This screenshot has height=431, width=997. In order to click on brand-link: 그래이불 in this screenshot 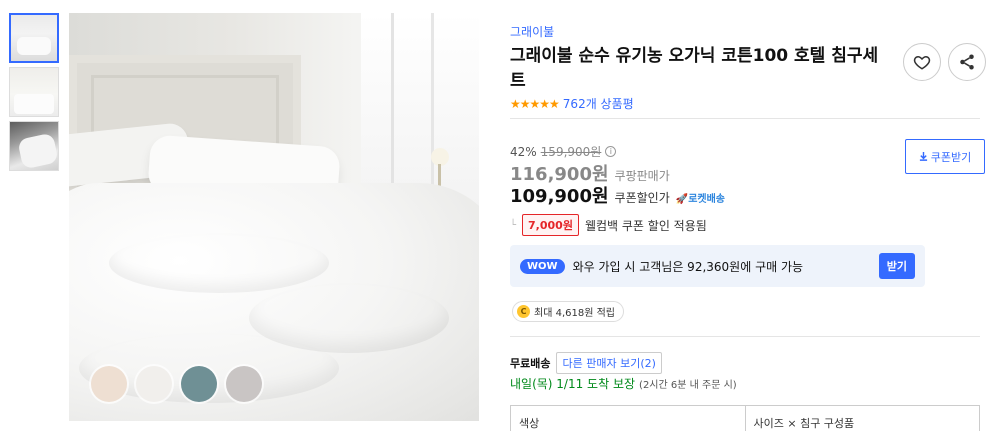, I will do `click(532, 31)`.